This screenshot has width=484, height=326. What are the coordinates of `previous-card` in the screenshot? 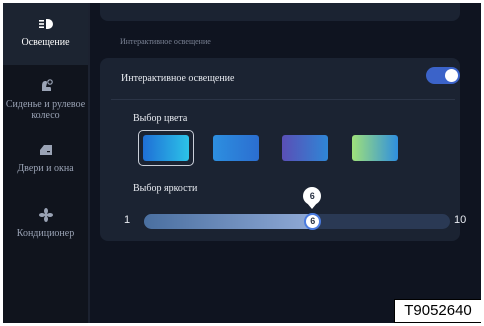 It's located at (280, 12).